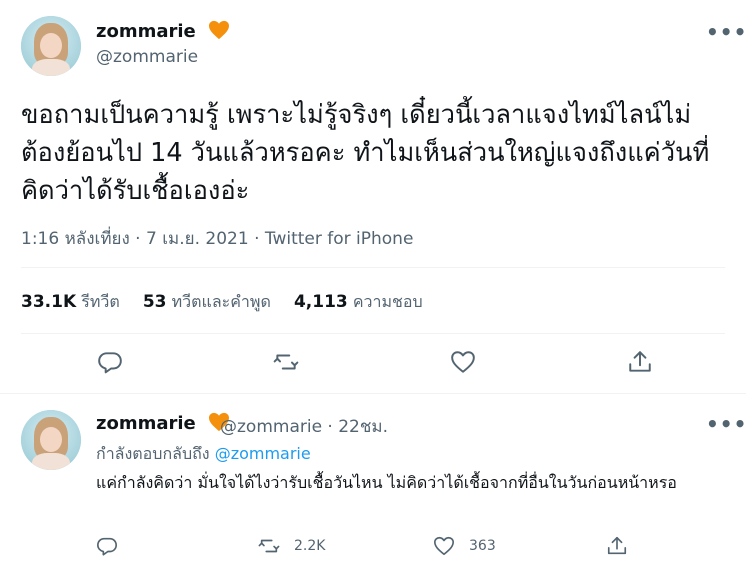  Describe the element at coordinates (51, 46) in the screenshot. I see `author-avatar` at that location.